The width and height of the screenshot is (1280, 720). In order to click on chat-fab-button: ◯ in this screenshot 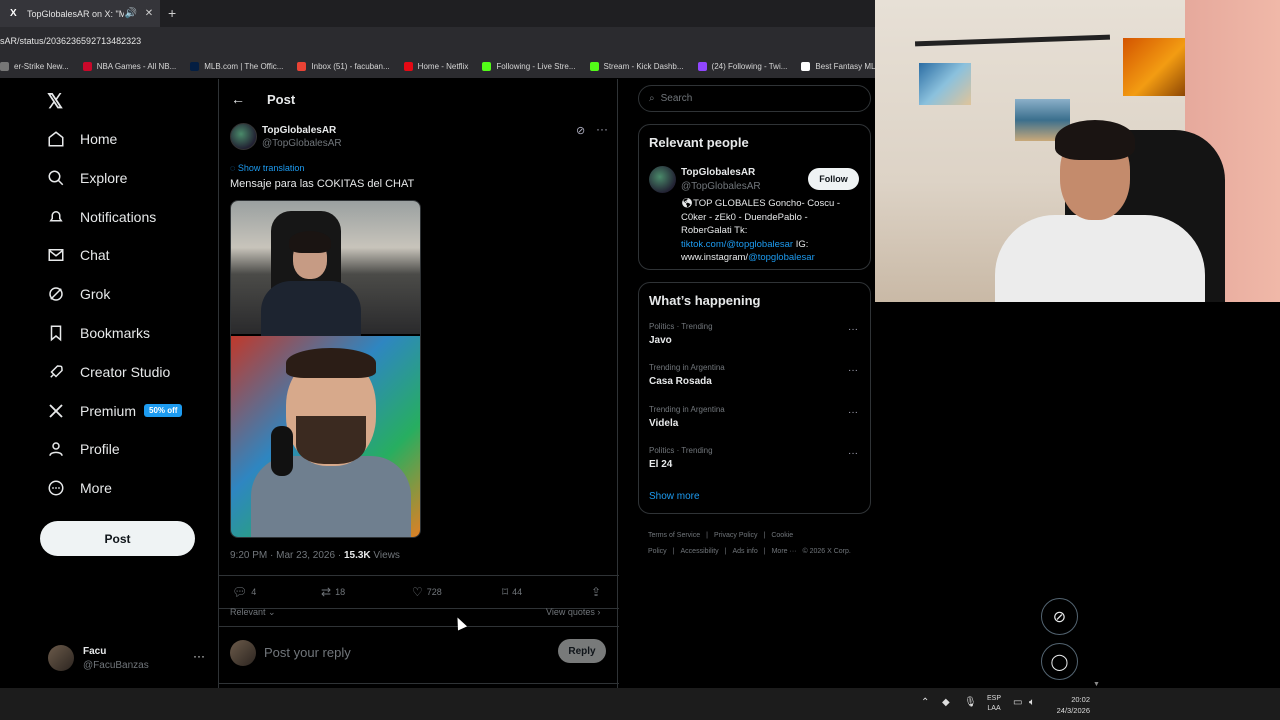, I will do `click(1059, 661)`.